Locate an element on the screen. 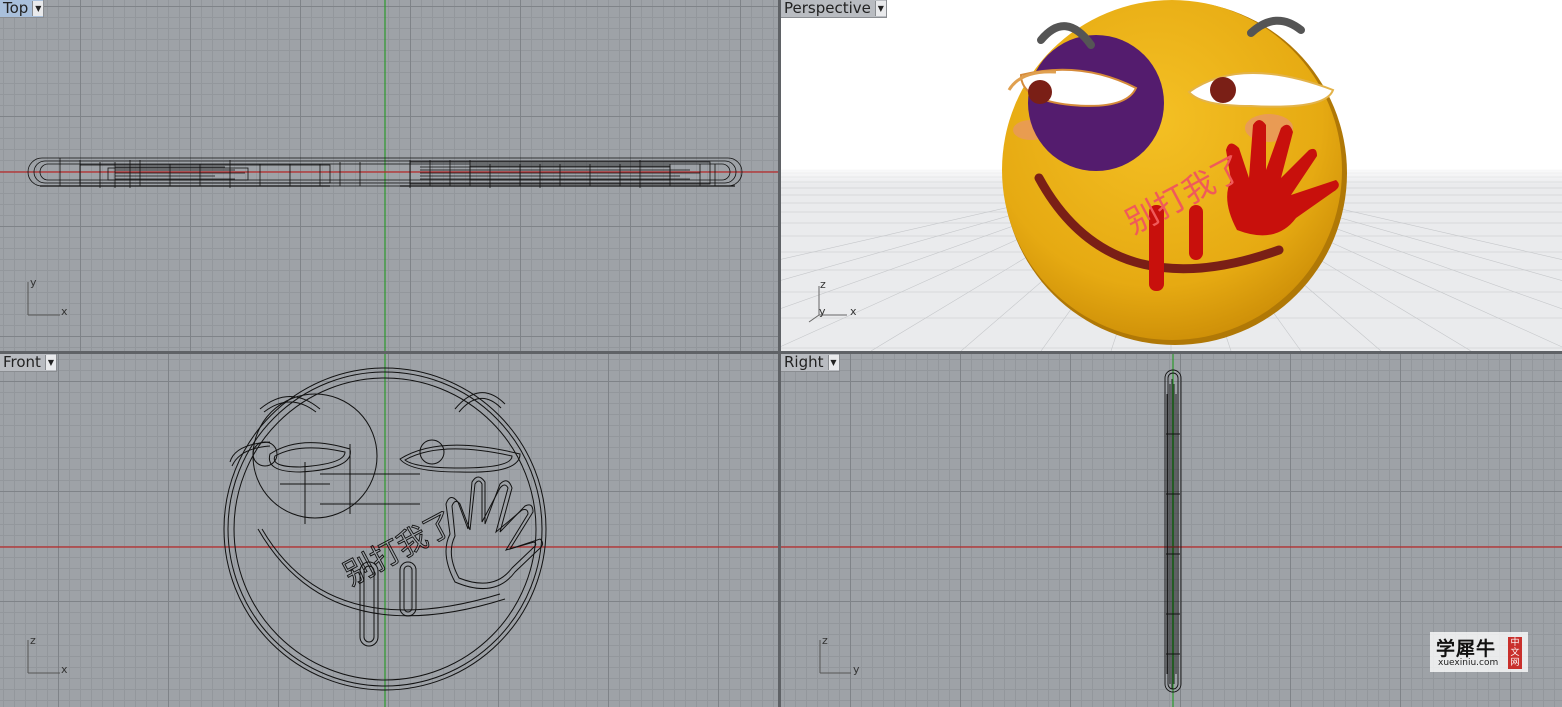  emoji-blood-right is located at coordinates (1196, 232).